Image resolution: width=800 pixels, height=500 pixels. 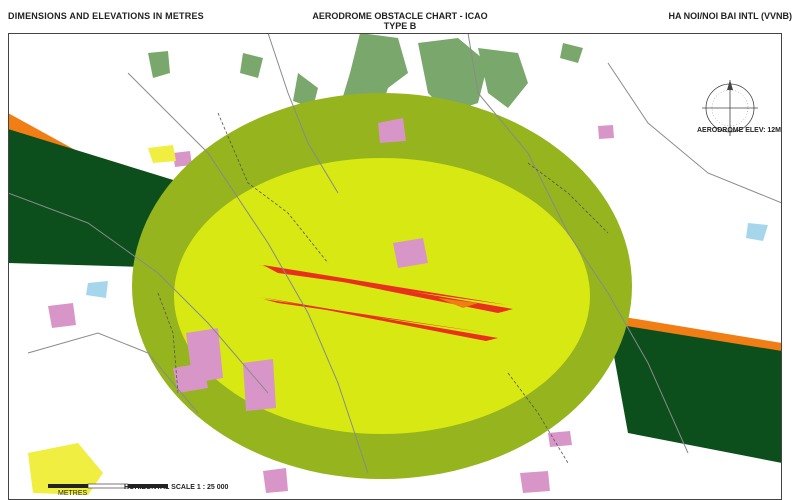 I want to click on chart-title-line2: TYPE B, so click(x=400, y=26).